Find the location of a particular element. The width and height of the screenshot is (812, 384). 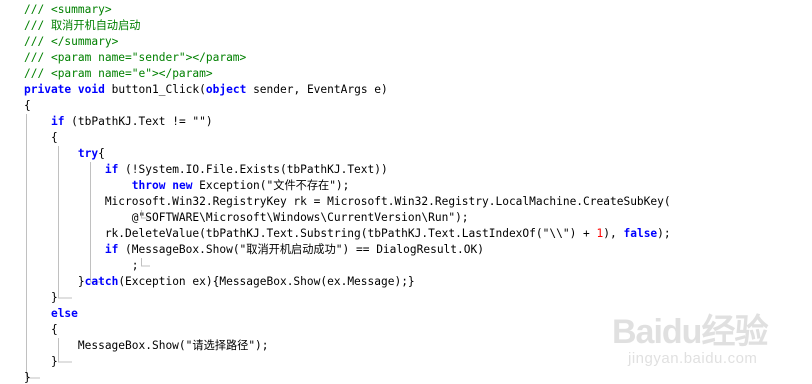

code-token: button1_Click( is located at coordinates (155, 89).